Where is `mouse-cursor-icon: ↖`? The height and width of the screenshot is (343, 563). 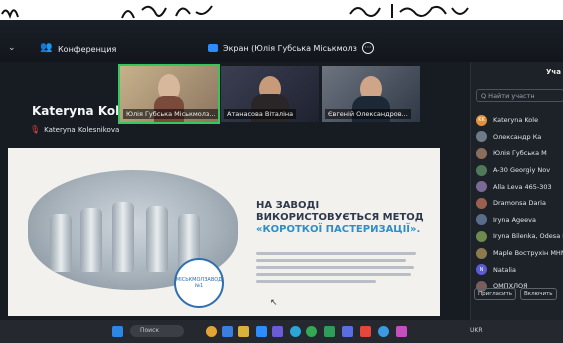 mouse-cursor-icon: ↖ is located at coordinates (274, 303).